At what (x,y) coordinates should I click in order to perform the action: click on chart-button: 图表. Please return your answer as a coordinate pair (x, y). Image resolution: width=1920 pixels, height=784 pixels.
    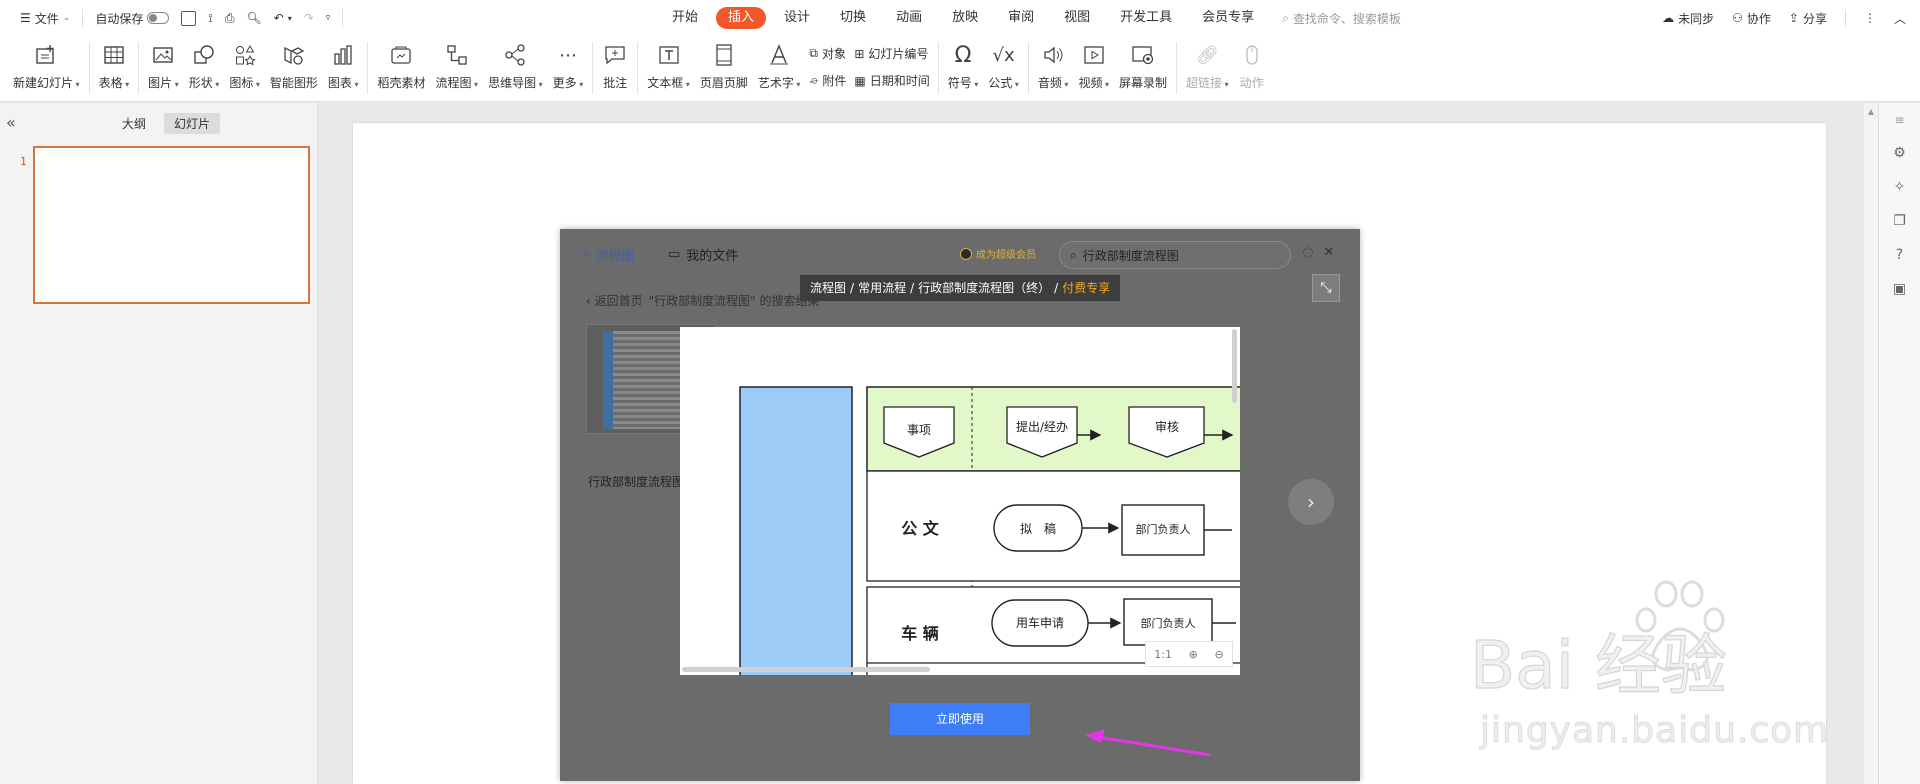
    Looking at the image, I should click on (343, 67).